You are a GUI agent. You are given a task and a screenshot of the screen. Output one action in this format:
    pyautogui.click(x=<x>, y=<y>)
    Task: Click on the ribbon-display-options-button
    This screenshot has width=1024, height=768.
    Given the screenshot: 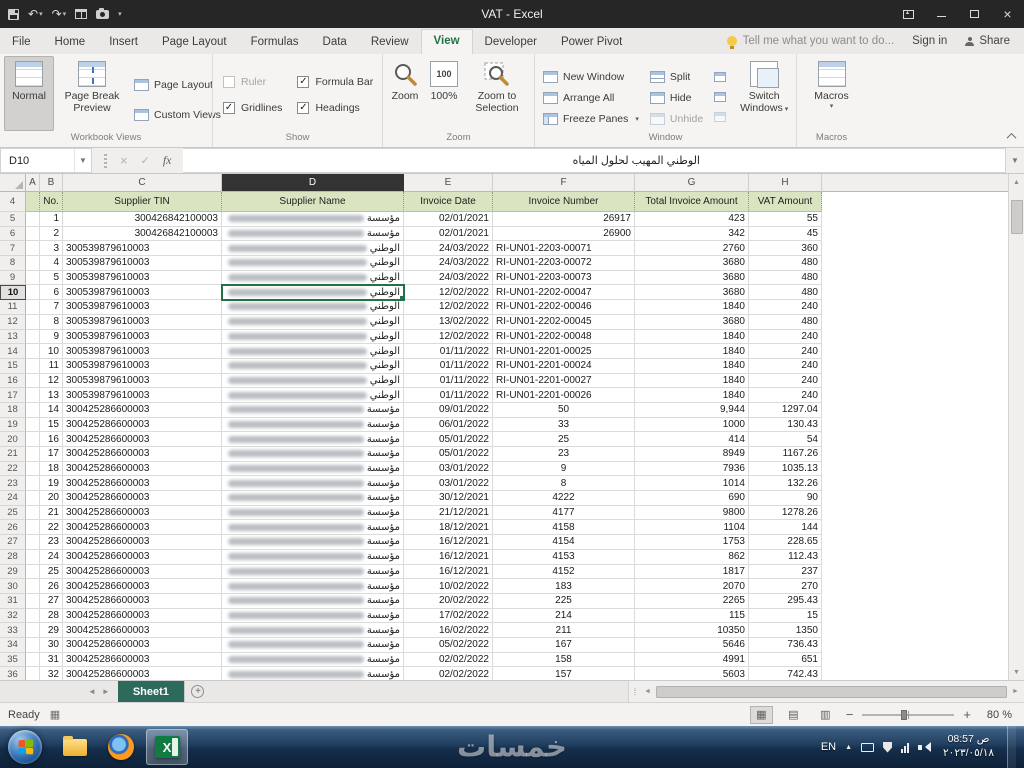 What is the action you would take?
    pyautogui.click(x=908, y=14)
    